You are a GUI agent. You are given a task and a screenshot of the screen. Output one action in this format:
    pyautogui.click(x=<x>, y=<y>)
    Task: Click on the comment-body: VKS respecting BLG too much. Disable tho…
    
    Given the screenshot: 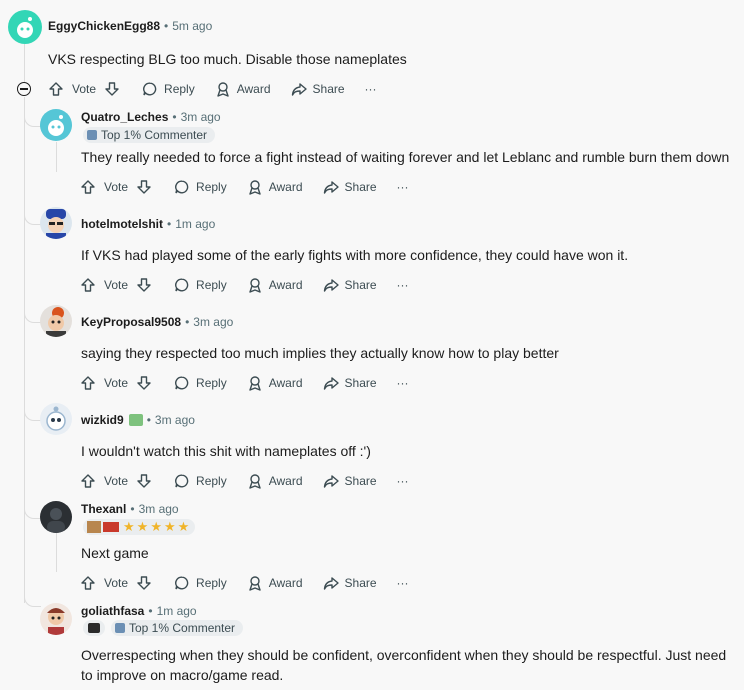 What is the action you would take?
    pyautogui.click(x=227, y=59)
    